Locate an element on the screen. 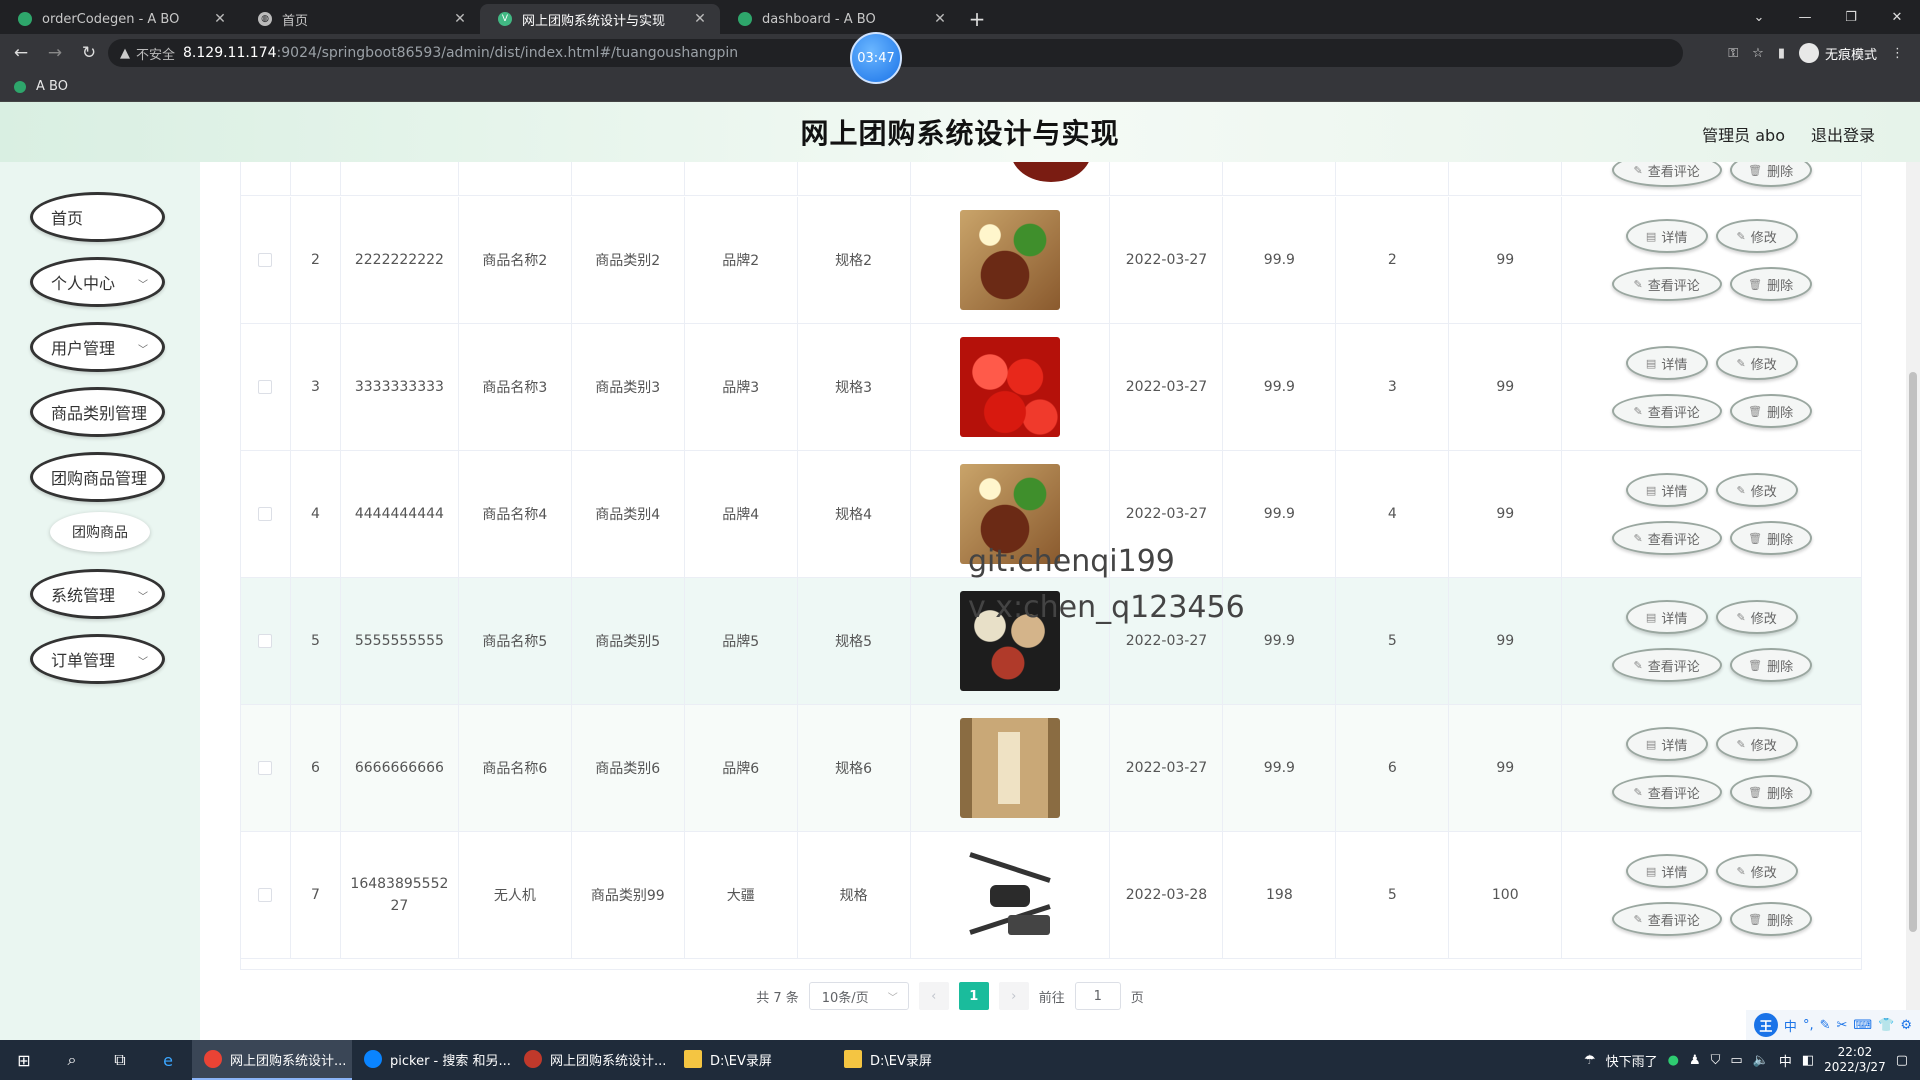 The image size is (1920, 1080). page-scrollbar is located at coordinates (1913, 601).